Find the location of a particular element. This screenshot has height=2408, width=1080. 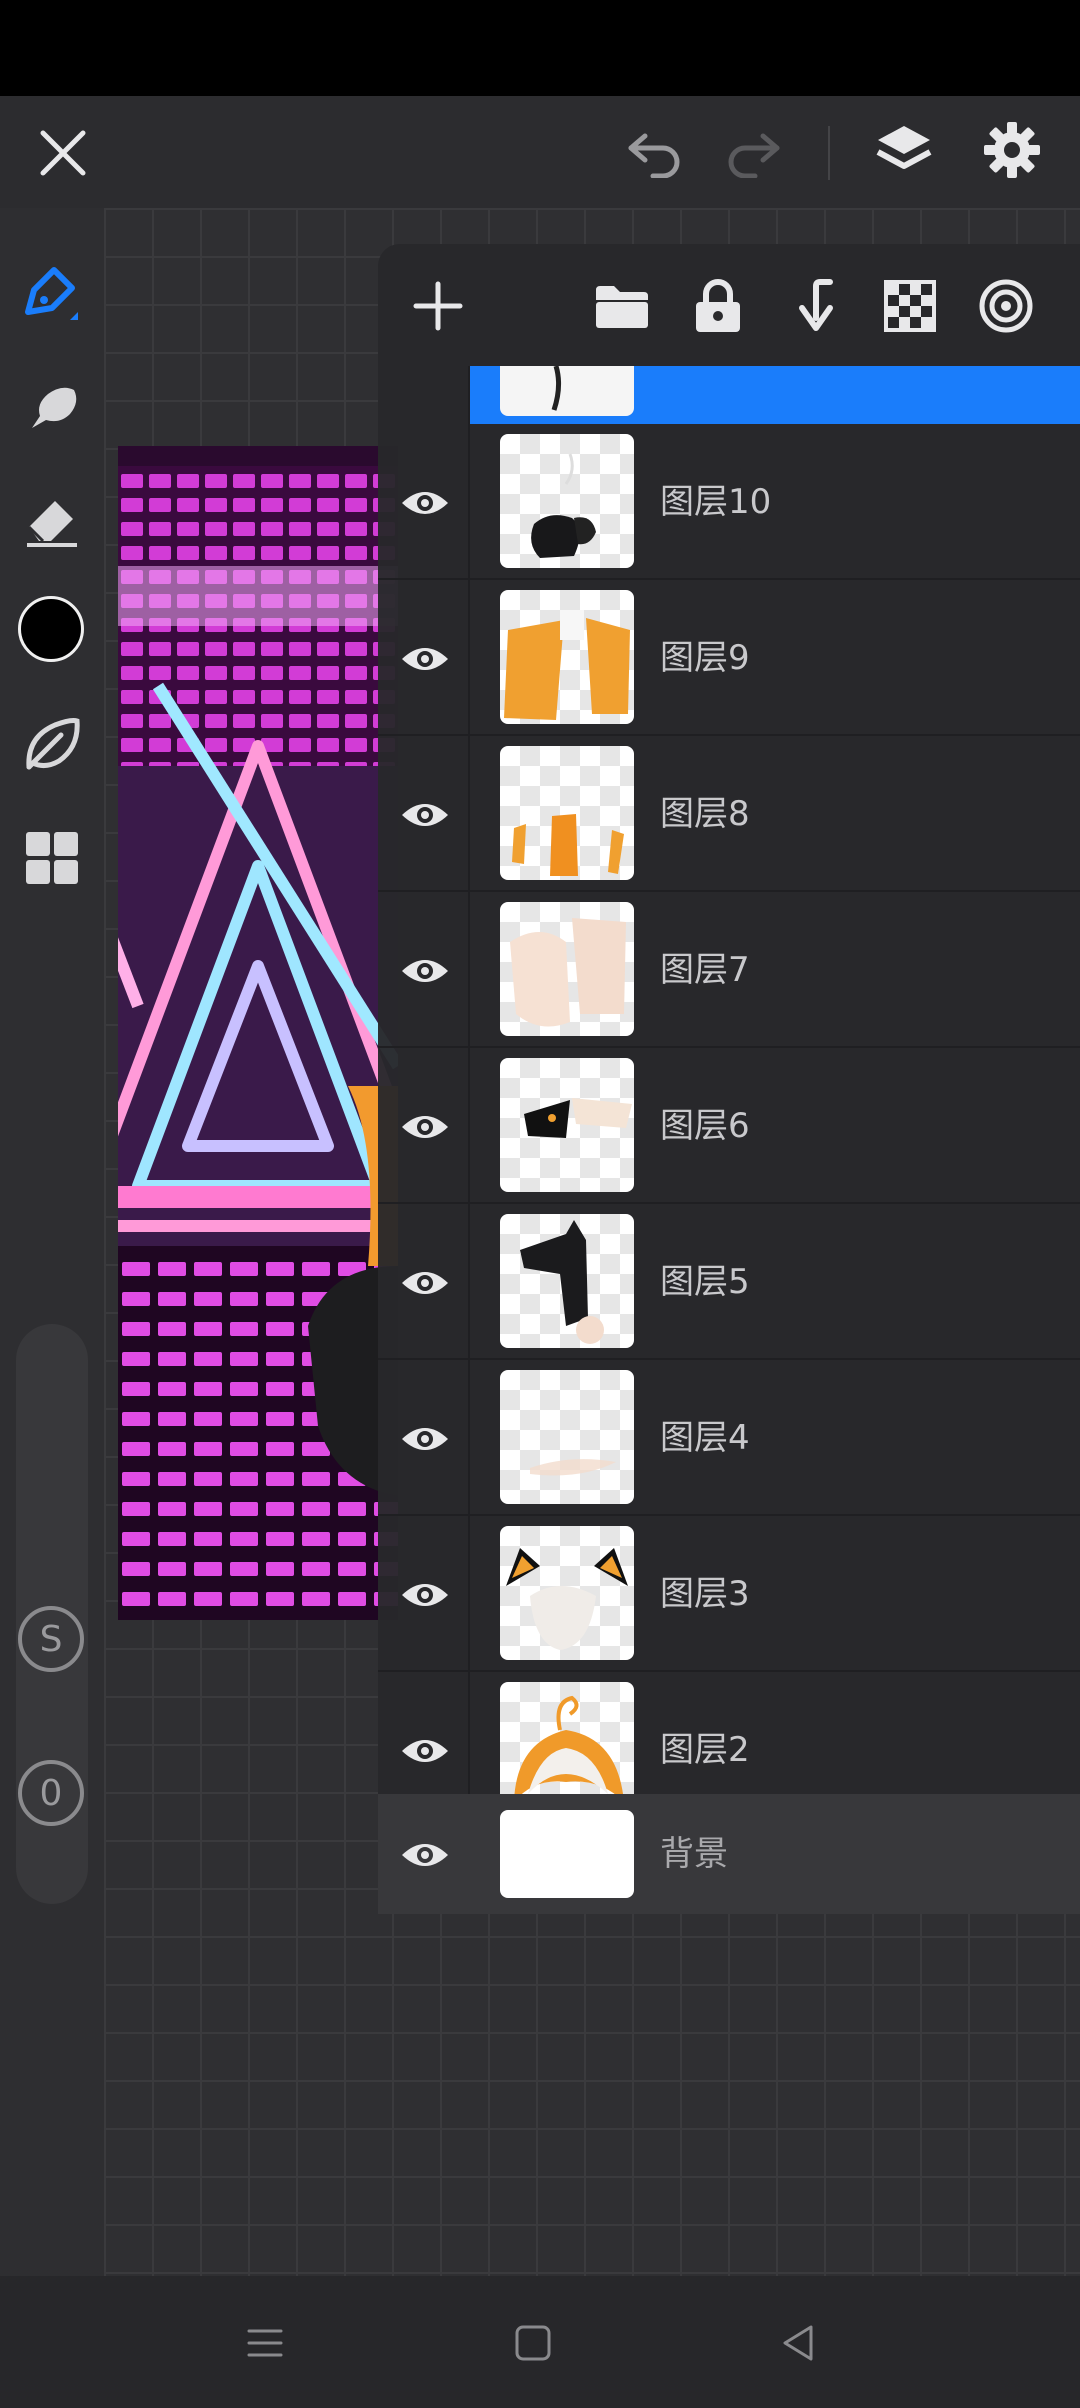

layer-row: 图层7 is located at coordinates (729, 970).